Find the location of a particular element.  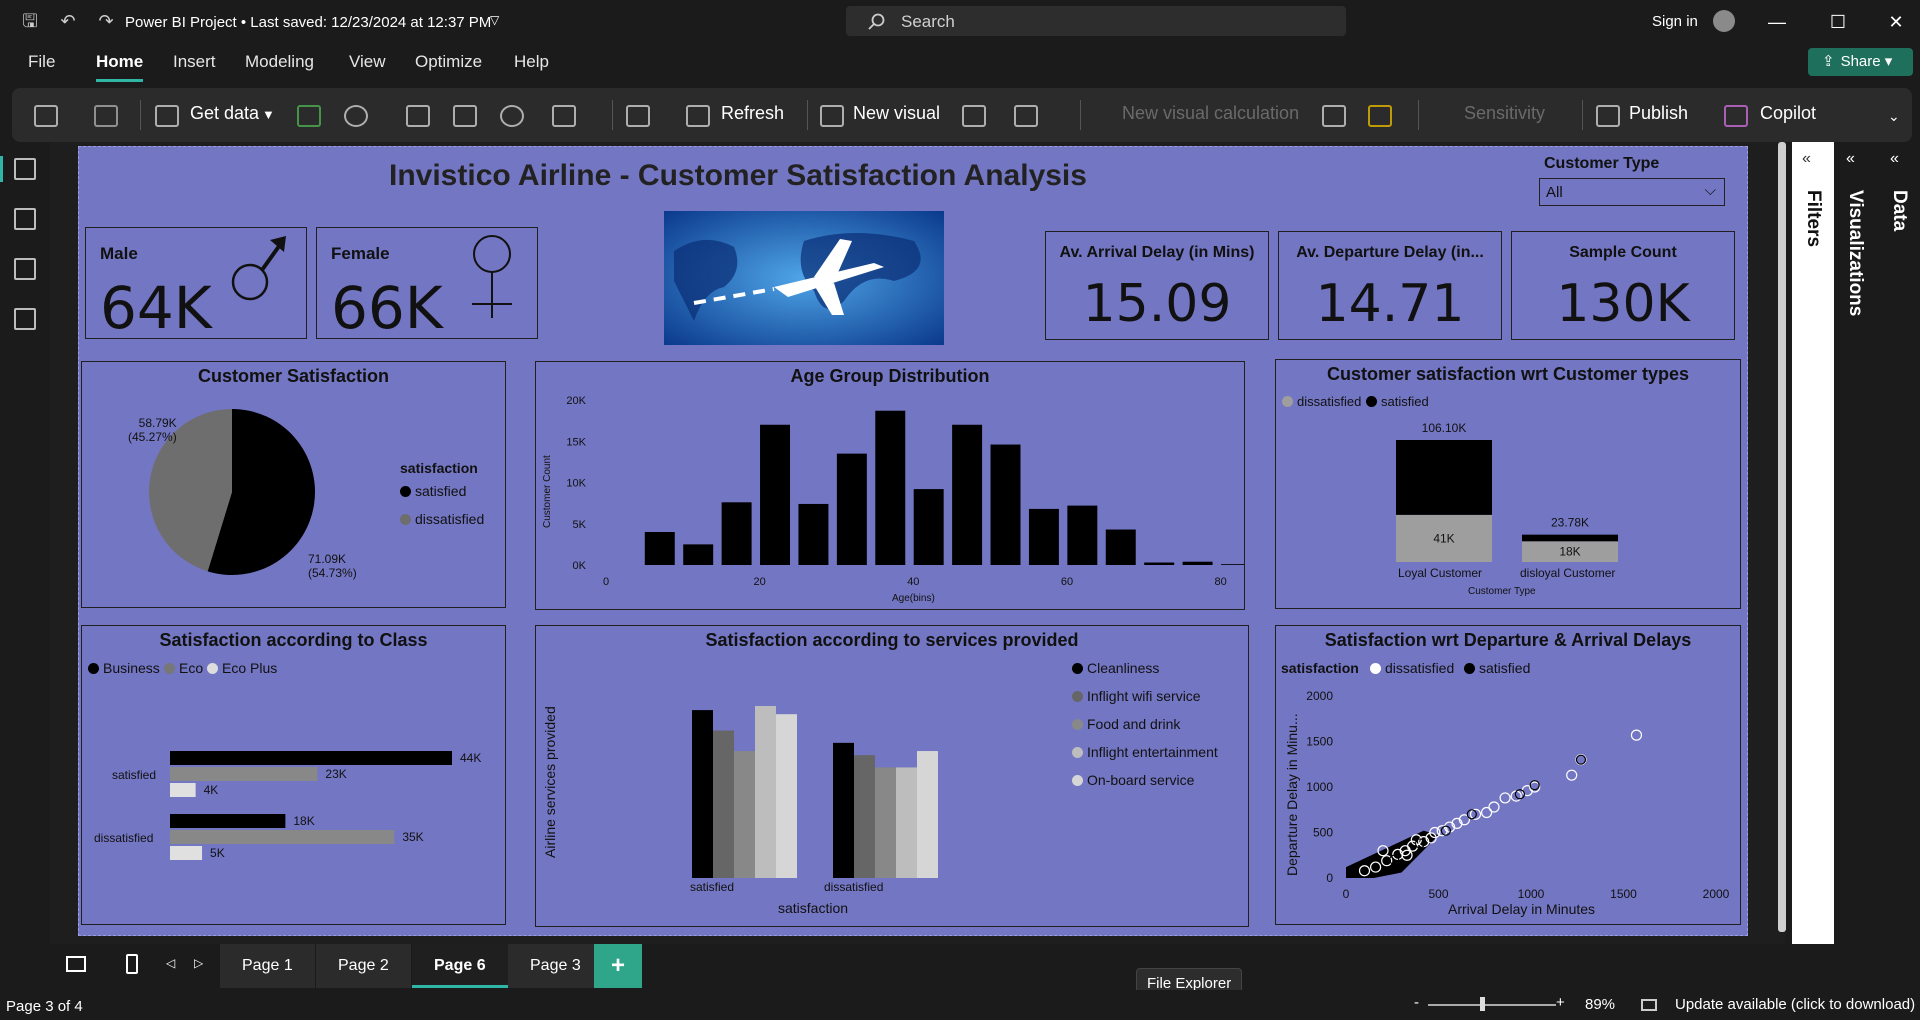

visualizations-pane: « Visualizations is located at coordinates (1855, 543).